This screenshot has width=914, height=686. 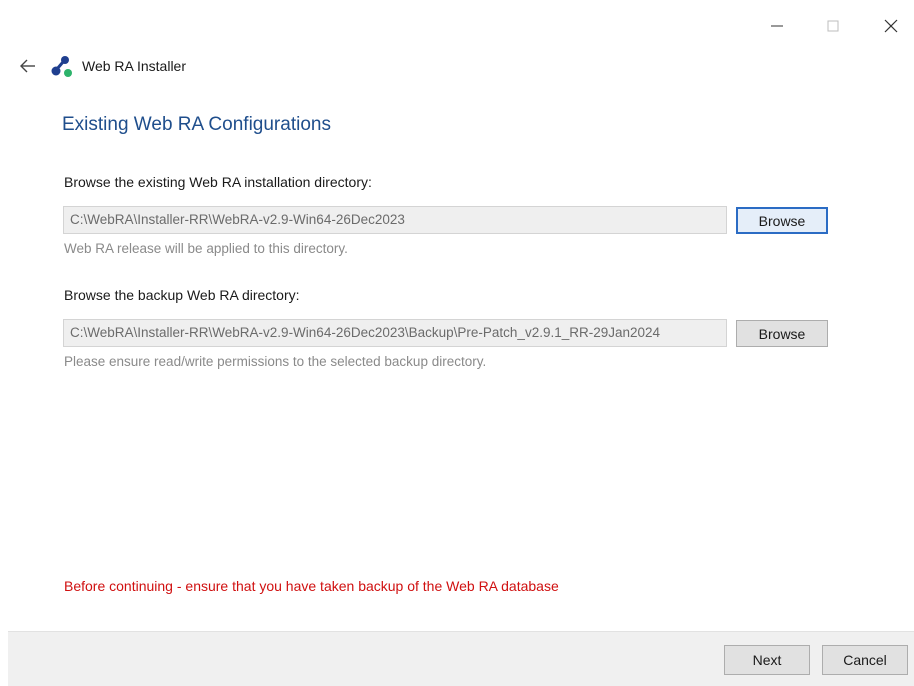 I want to click on back-button, so click(x=28, y=66).